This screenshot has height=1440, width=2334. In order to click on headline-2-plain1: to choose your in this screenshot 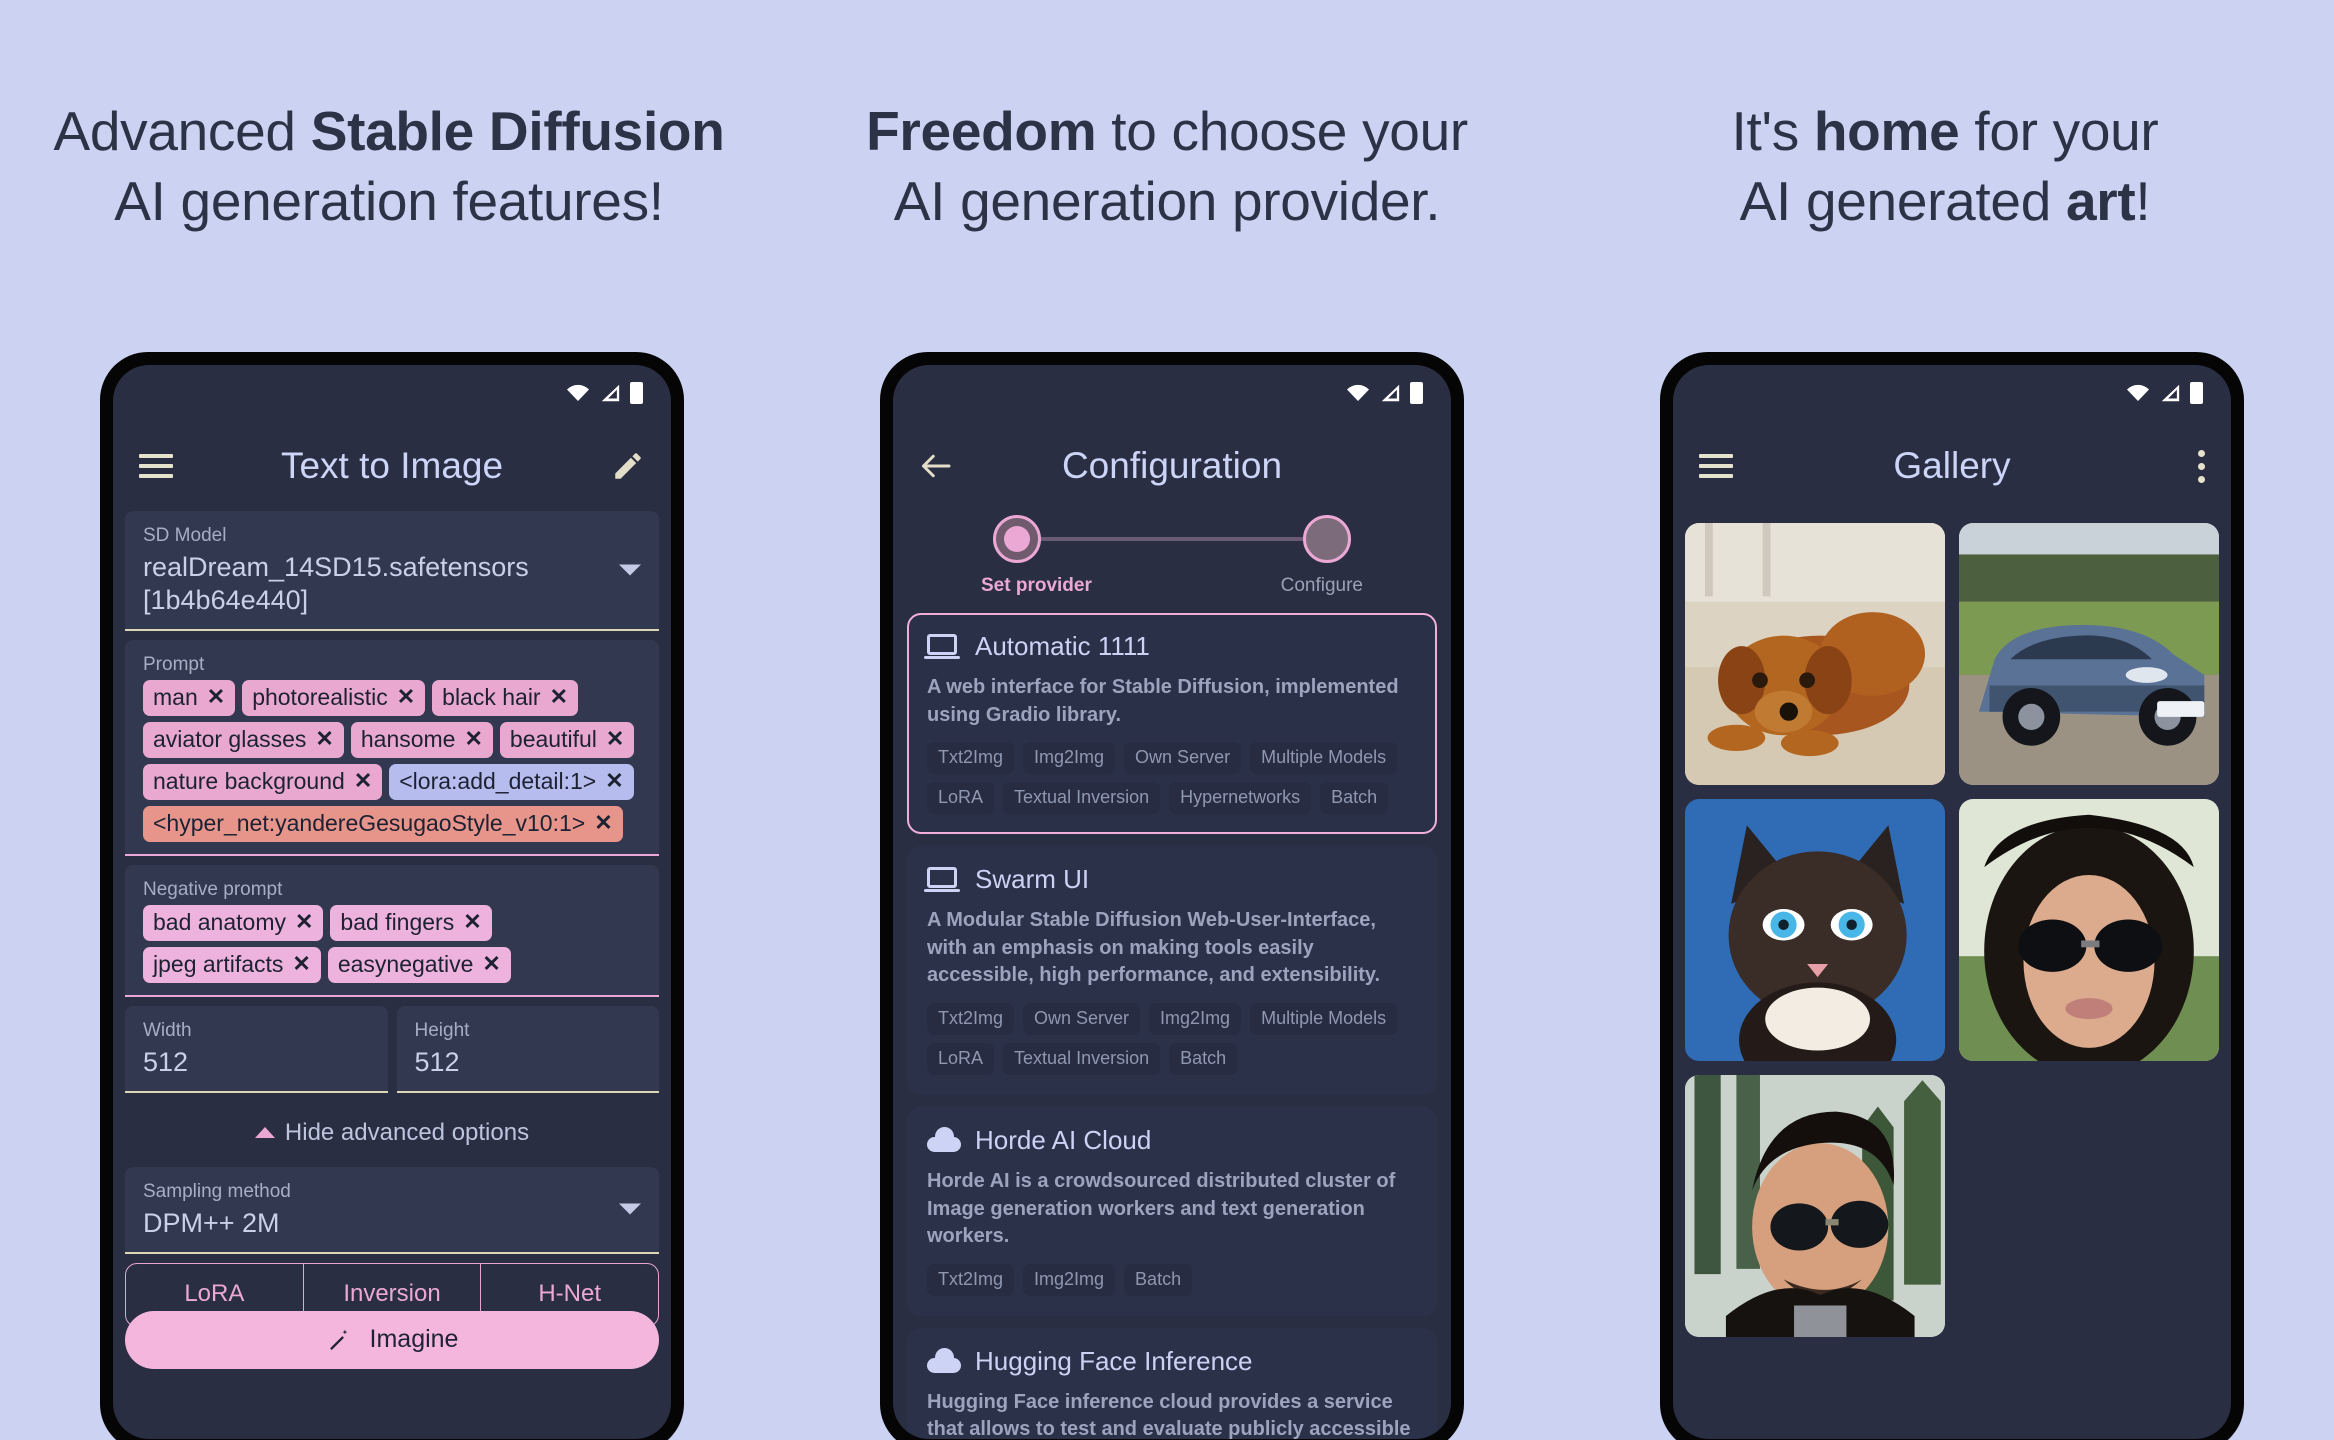, I will do `click(1282, 131)`.